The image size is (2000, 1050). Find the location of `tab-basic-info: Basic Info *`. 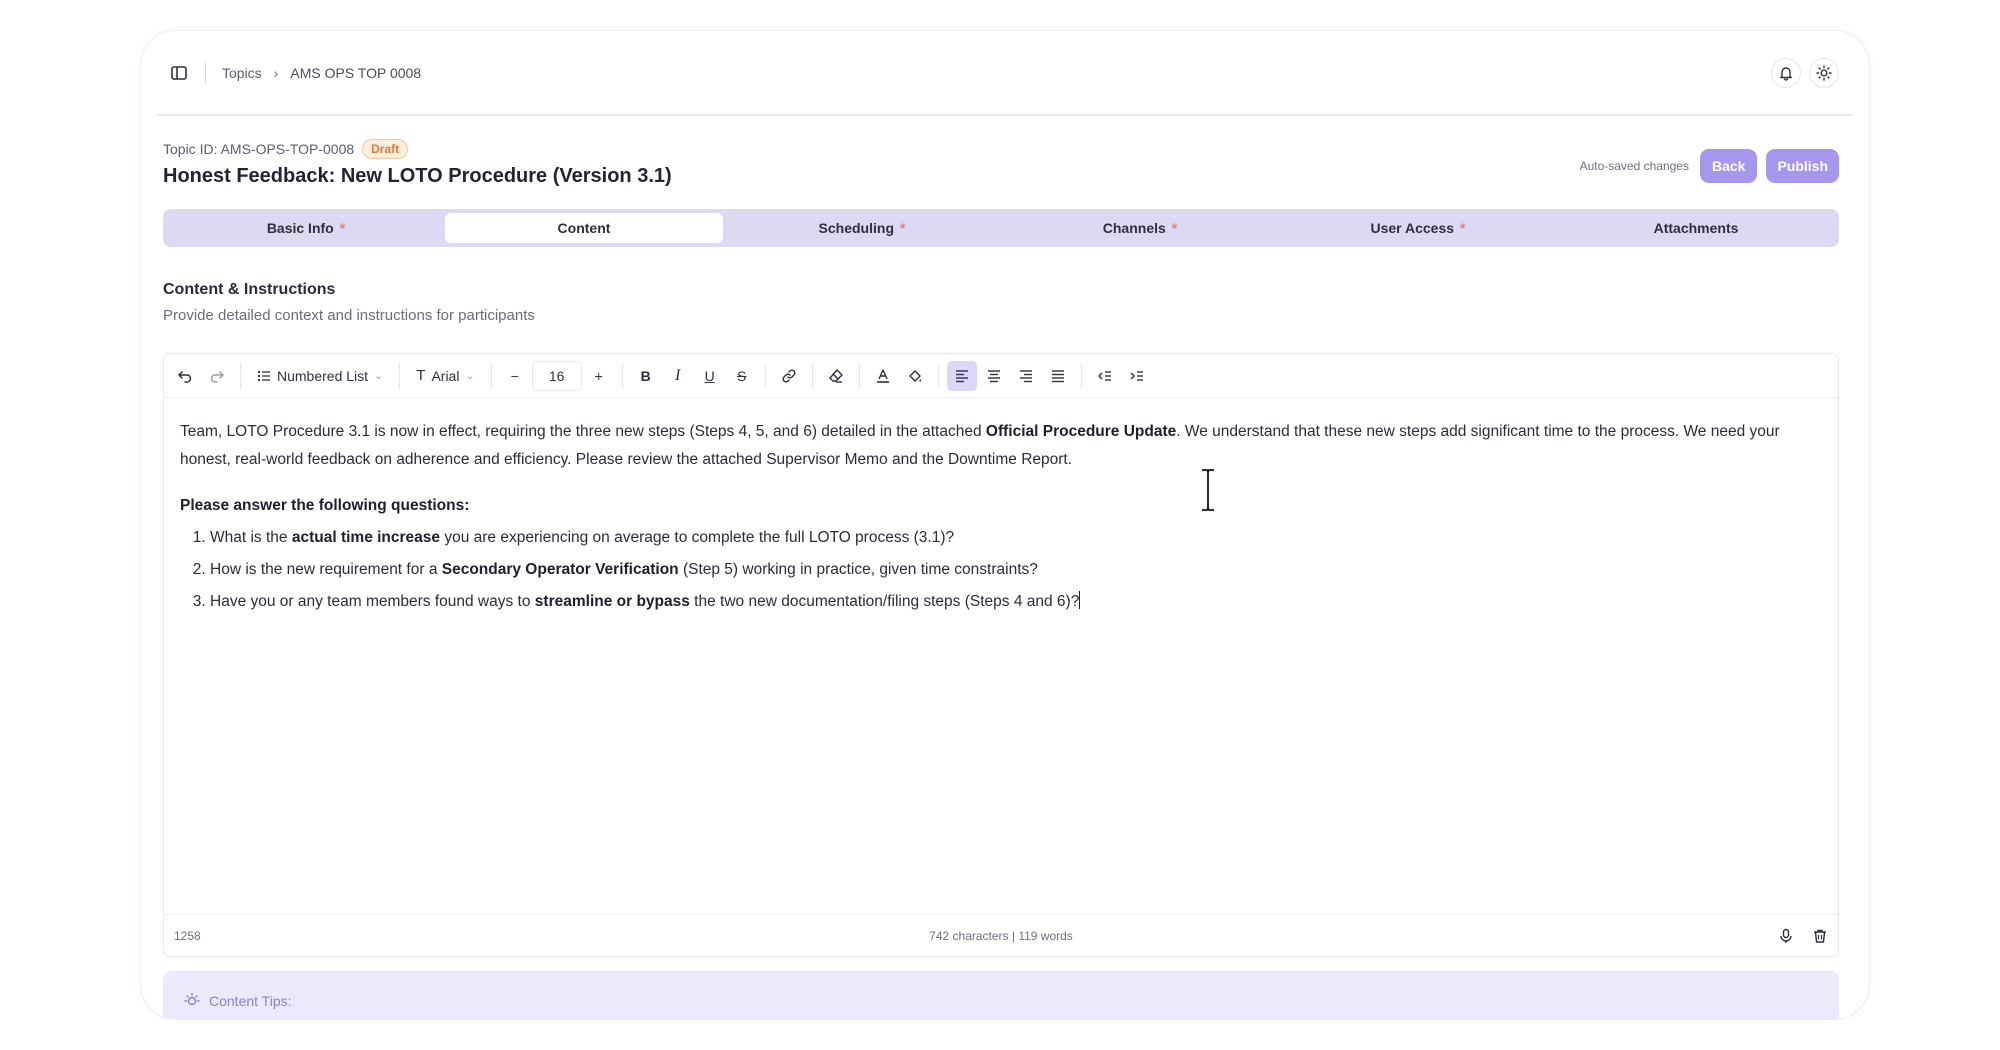

tab-basic-info: Basic Info * is located at coordinates (306, 228).